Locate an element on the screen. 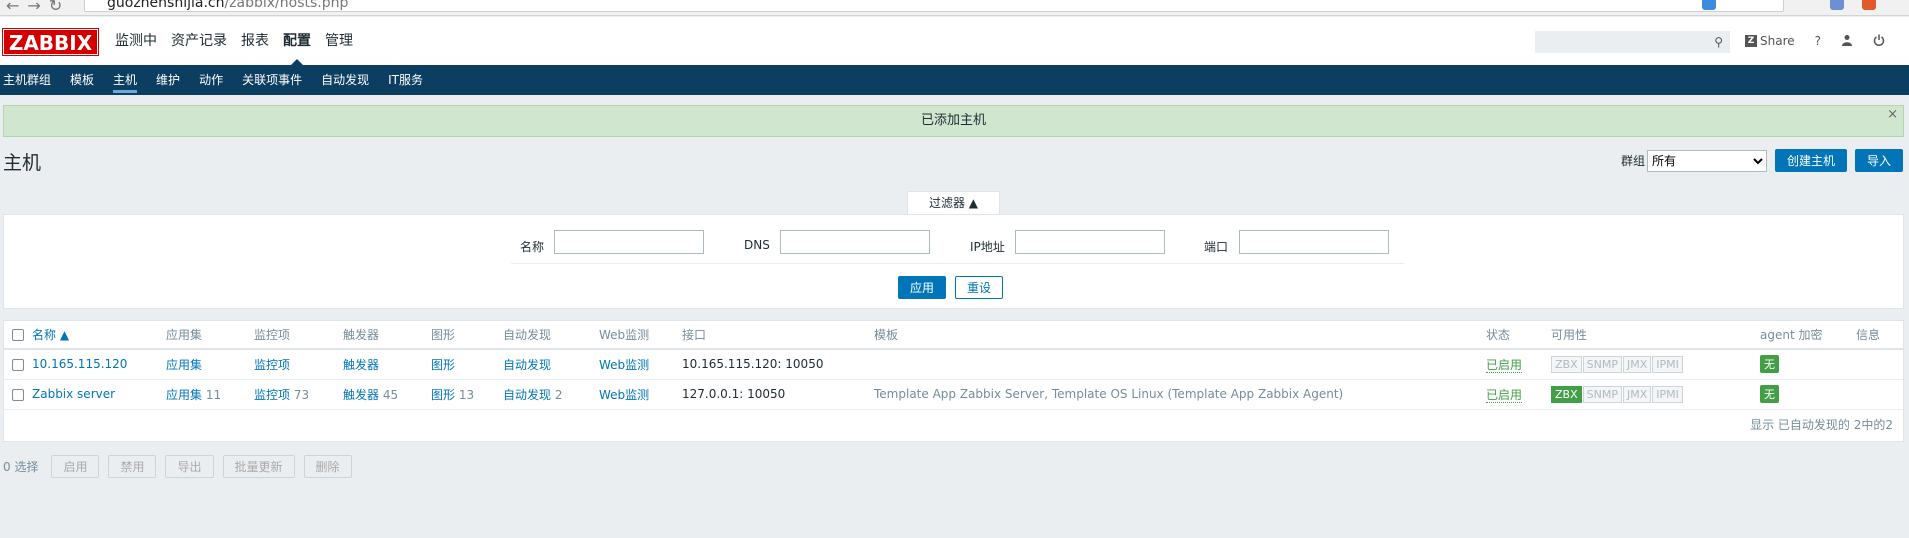 The width and height of the screenshot is (1909, 538). power-icon is located at coordinates (1879, 41).